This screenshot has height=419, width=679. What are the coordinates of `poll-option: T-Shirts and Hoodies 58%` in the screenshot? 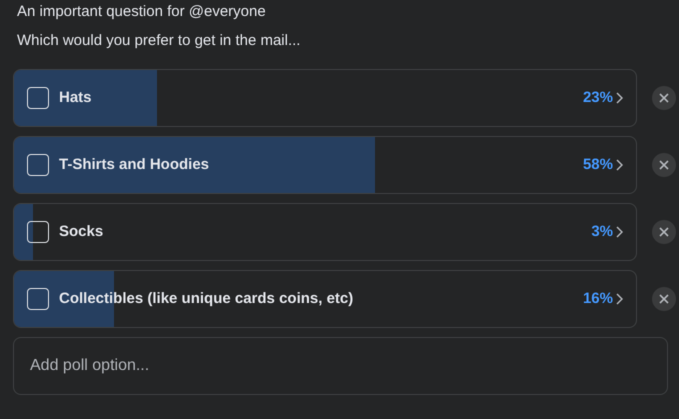 It's located at (325, 165).